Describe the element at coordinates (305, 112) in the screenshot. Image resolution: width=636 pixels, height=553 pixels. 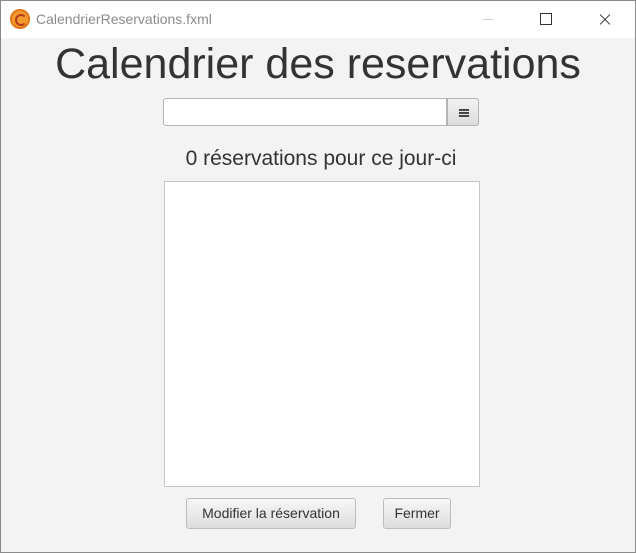
I see `date-picker-input` at that location.